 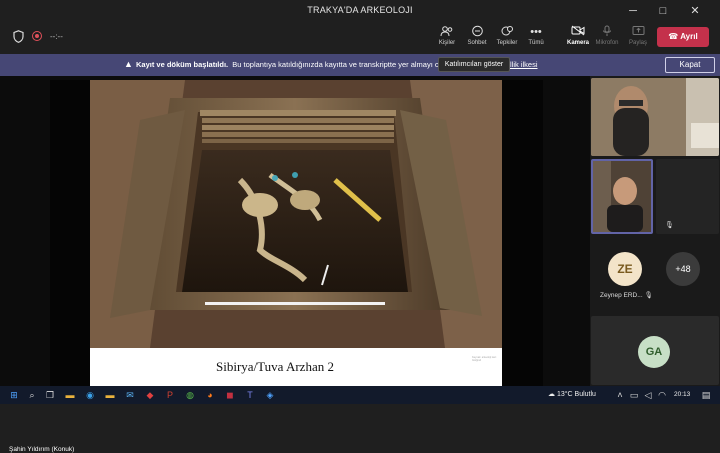 I want to click on camera-button: Kamera, so click(x=578, y=38).